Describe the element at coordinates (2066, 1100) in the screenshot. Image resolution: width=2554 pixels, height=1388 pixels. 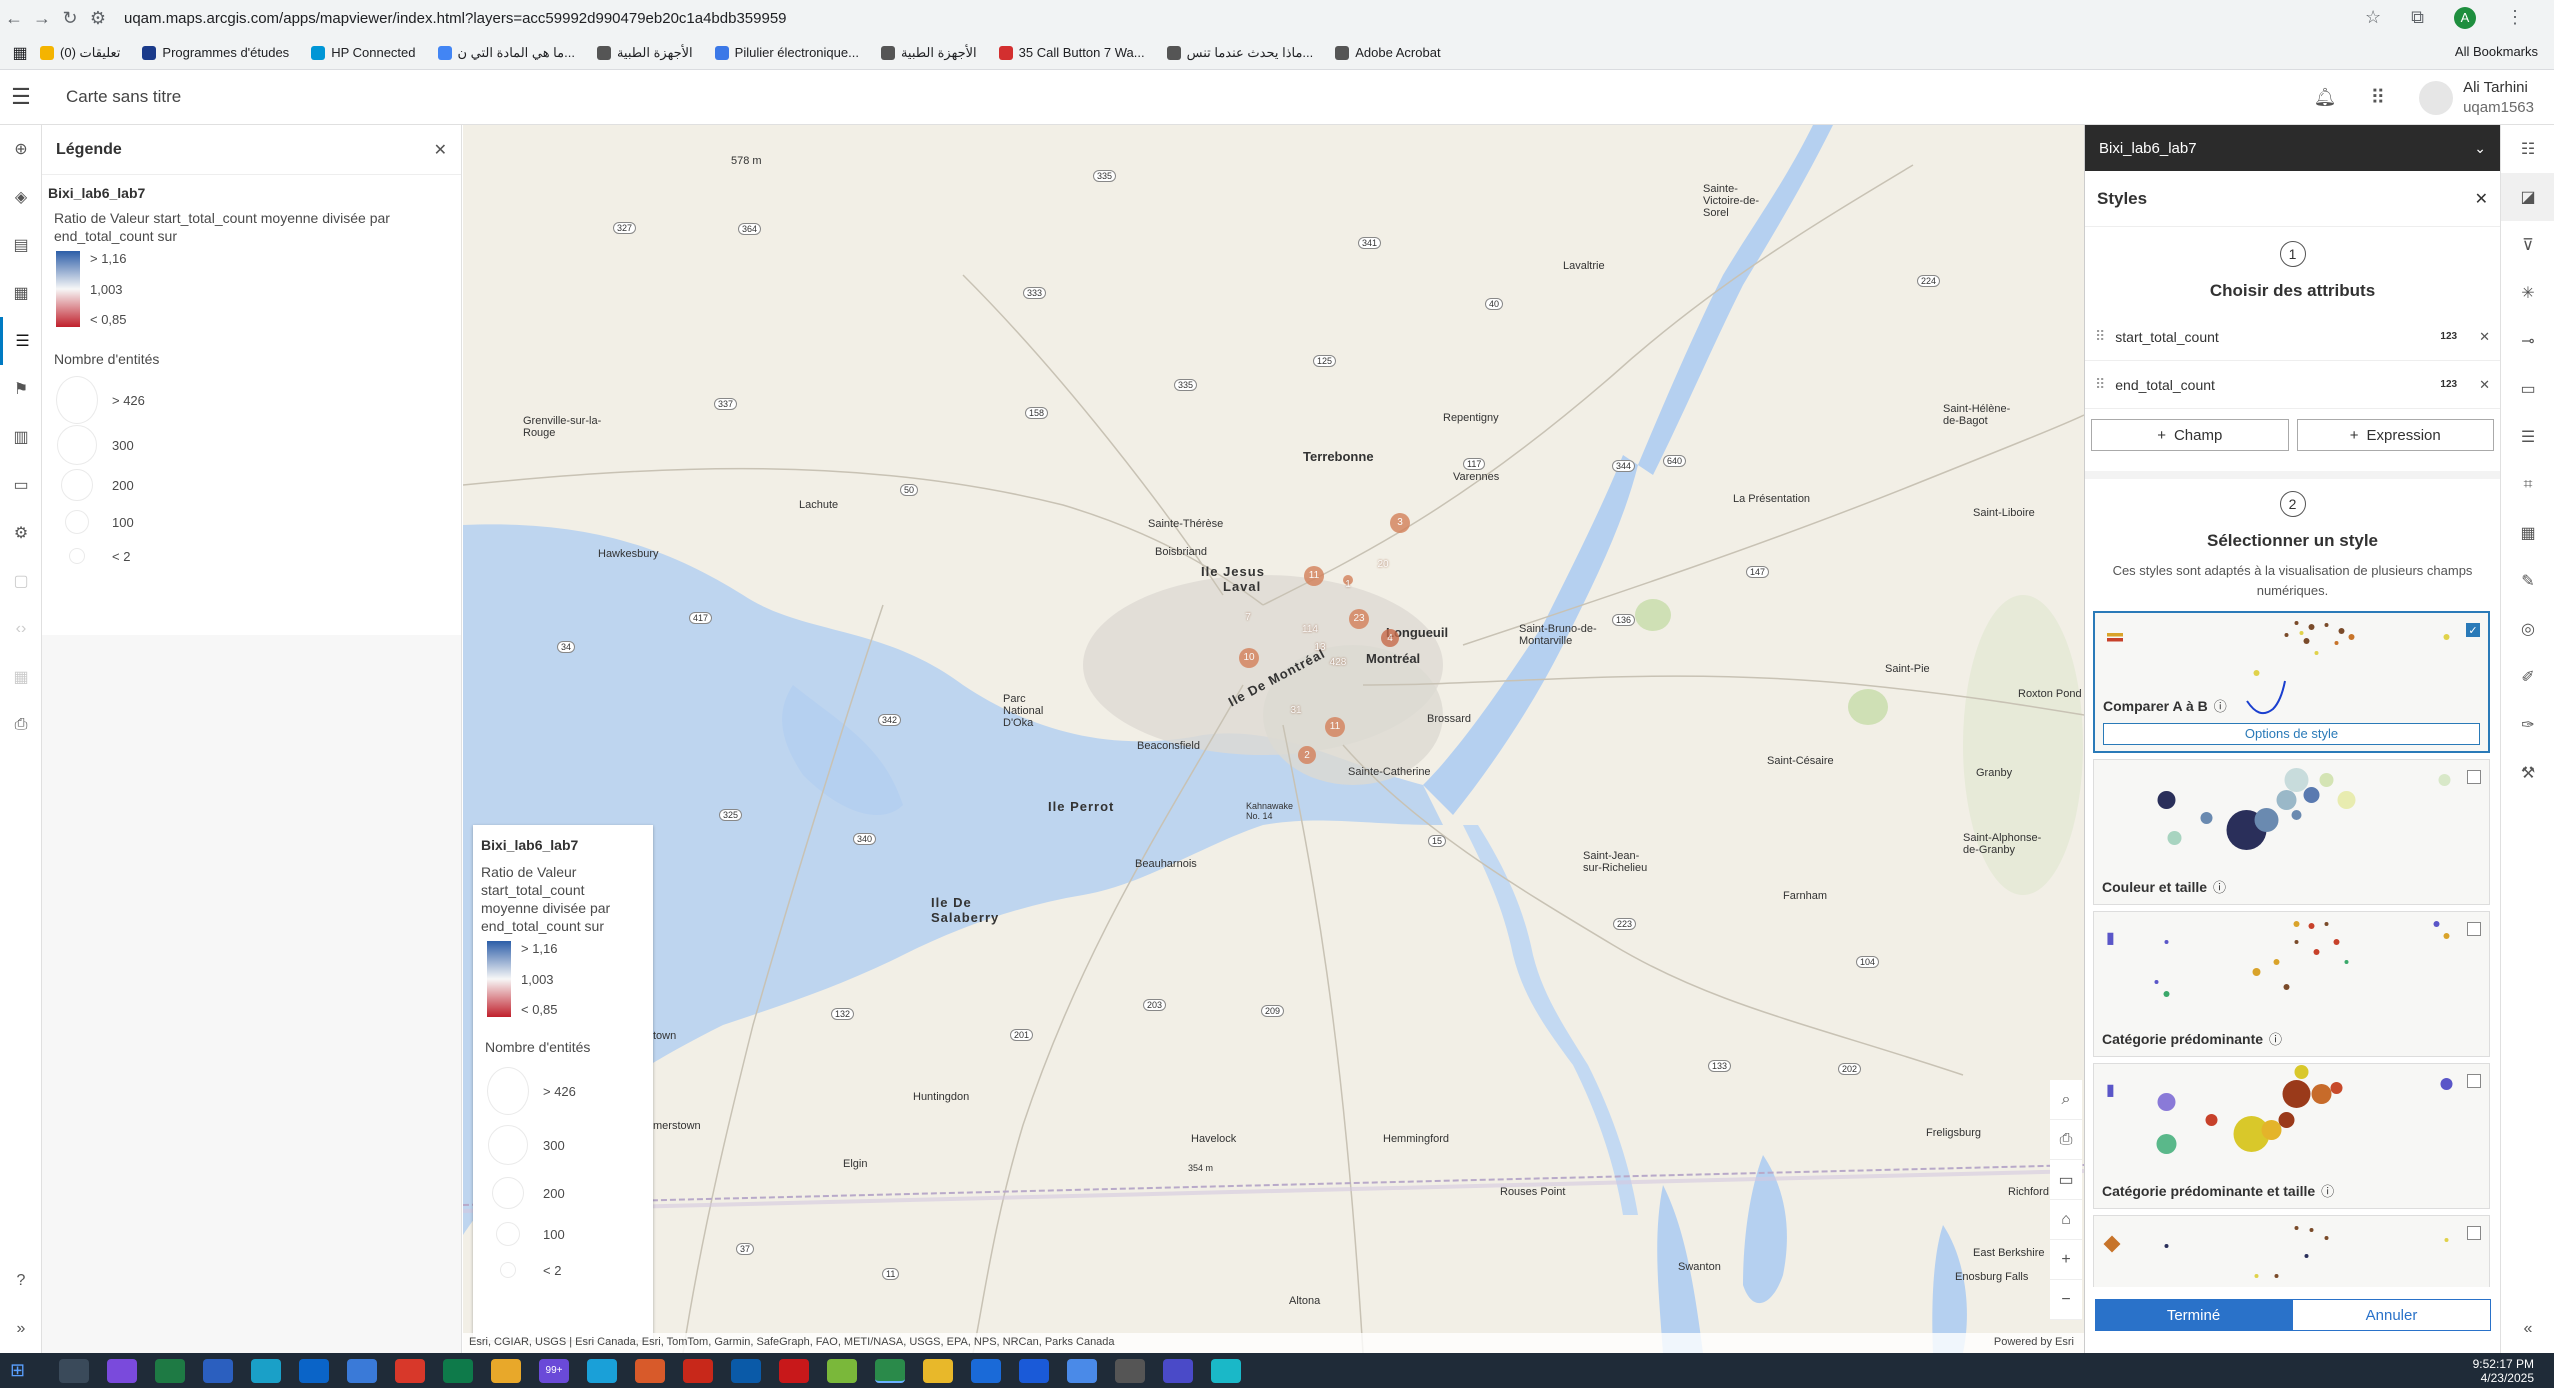
I see `search-icon: ⌕` at that location.